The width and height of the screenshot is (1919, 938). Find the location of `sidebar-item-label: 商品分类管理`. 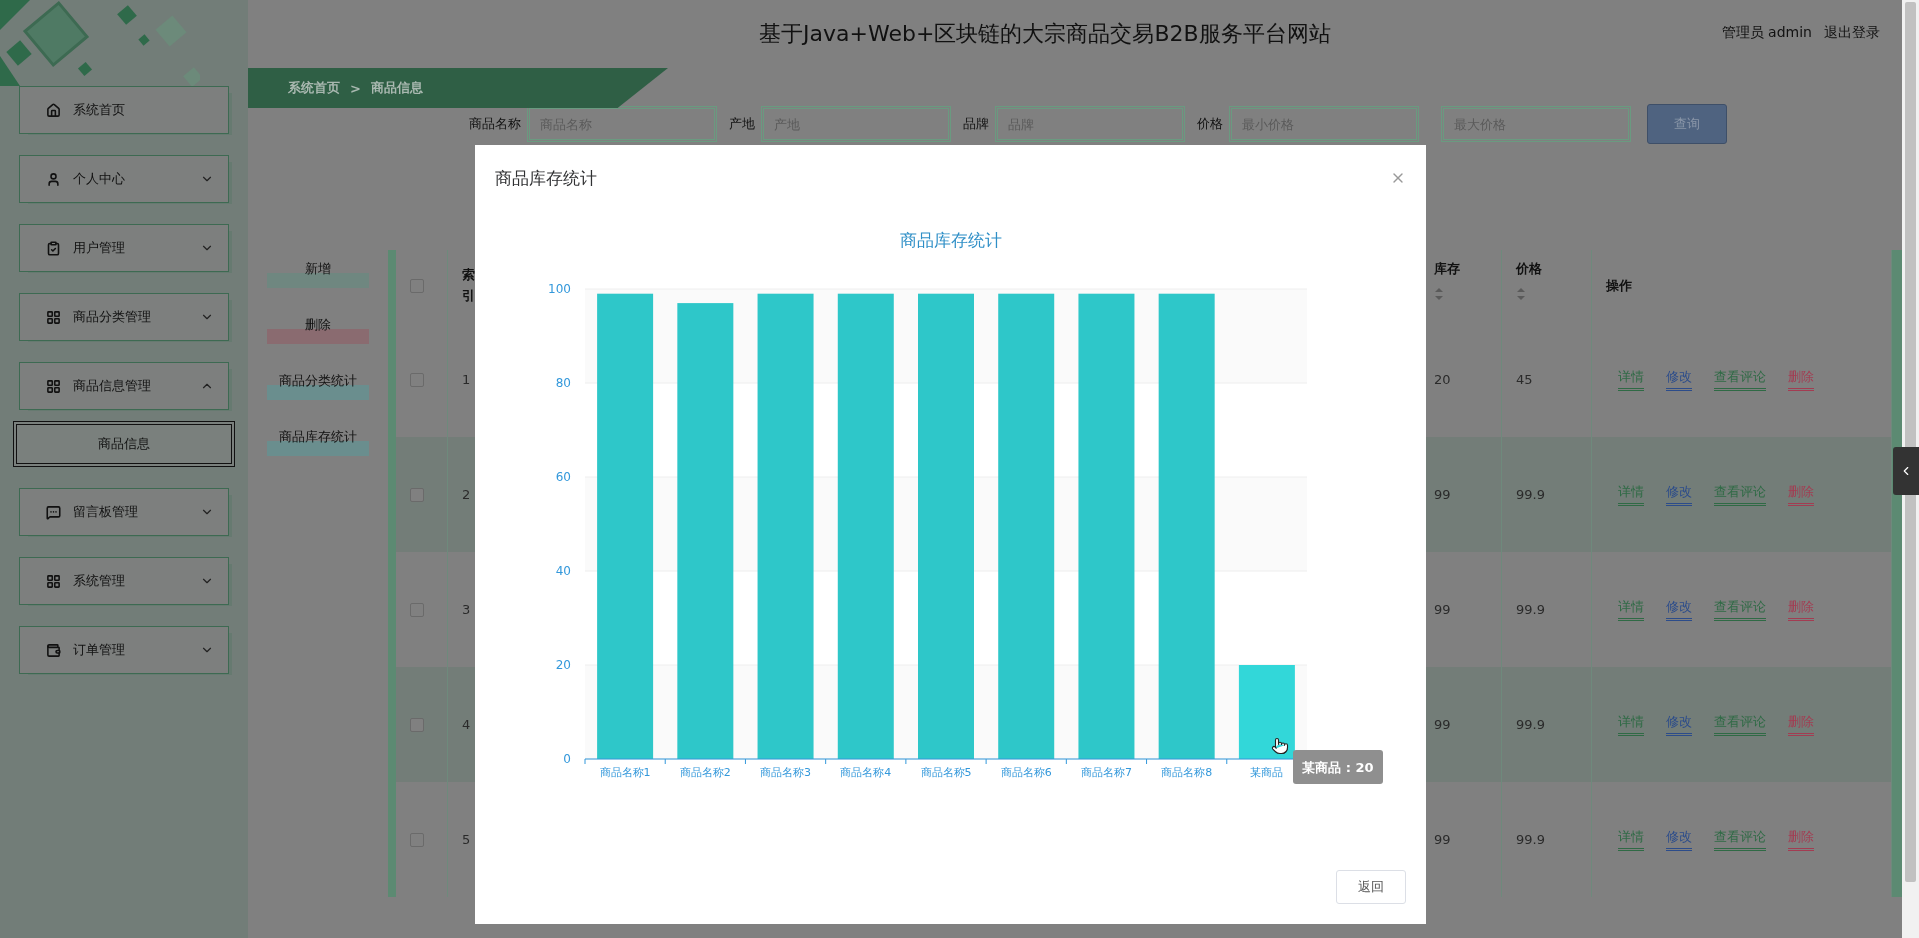

sidebar-item-label: 商品分类管理 is located at coordinates (112, 317).